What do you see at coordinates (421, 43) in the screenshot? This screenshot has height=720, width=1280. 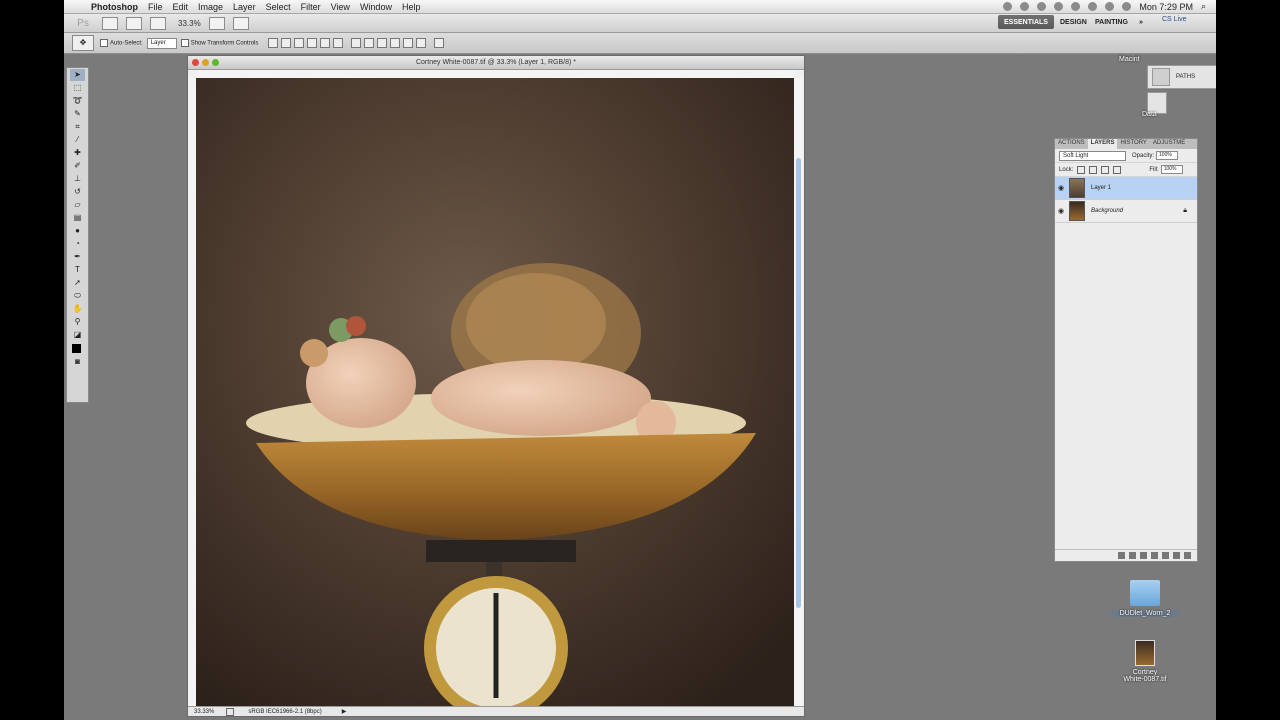 I see `distribute-right-icon` at bounding box center [421, 43].